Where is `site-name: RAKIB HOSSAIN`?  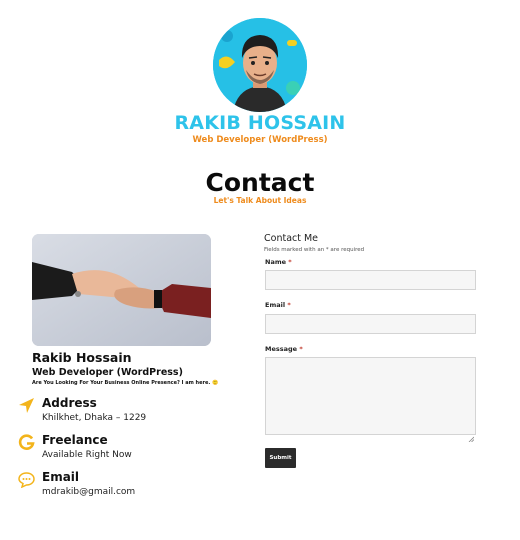 site-name: RAKIB HOSSAIN is located at coordinates (260, 123).